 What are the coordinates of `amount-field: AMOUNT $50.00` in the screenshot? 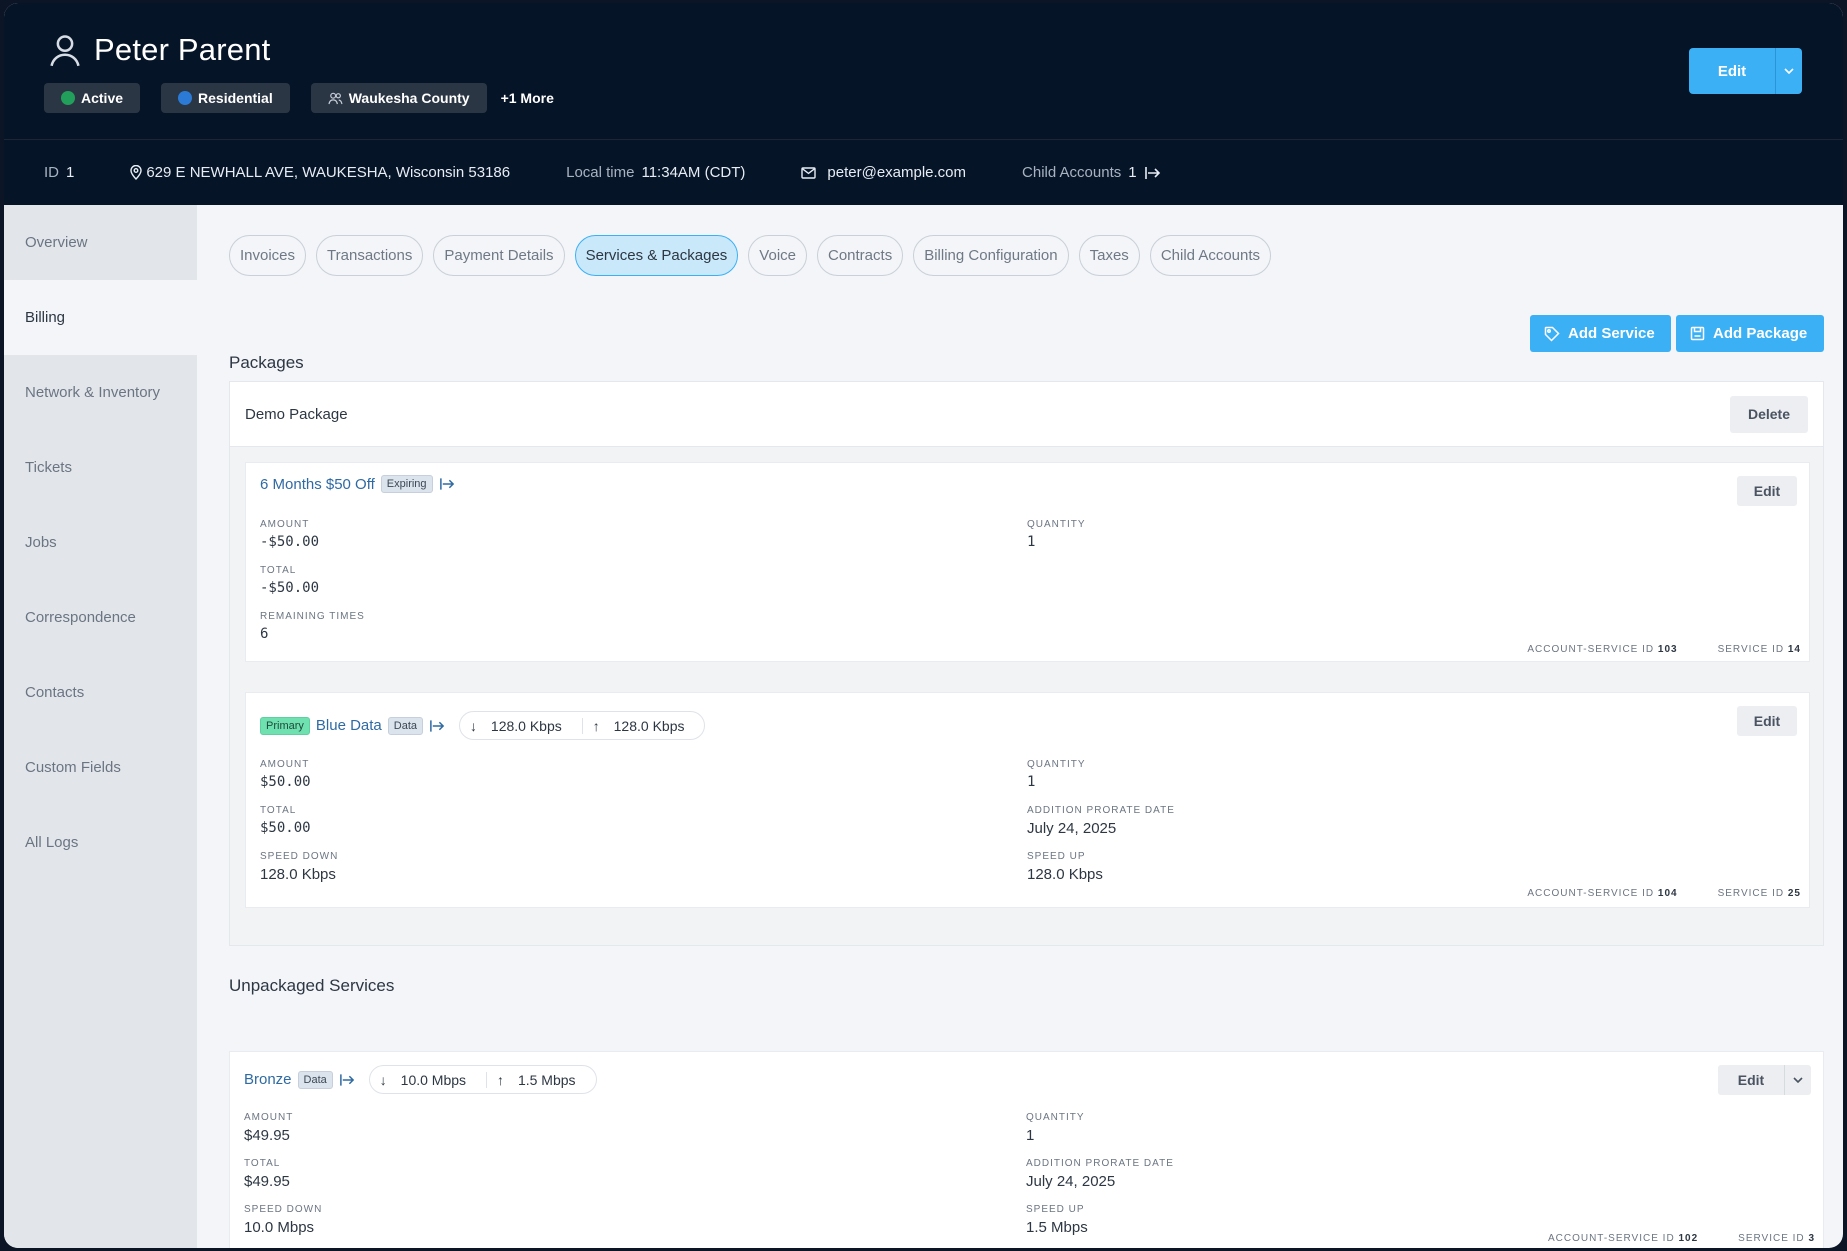 It's located at (285, 774).